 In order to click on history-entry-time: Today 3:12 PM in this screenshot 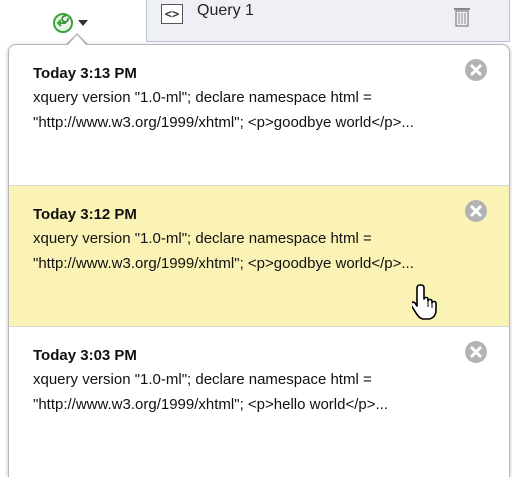, I will do `click(85, 214)`.